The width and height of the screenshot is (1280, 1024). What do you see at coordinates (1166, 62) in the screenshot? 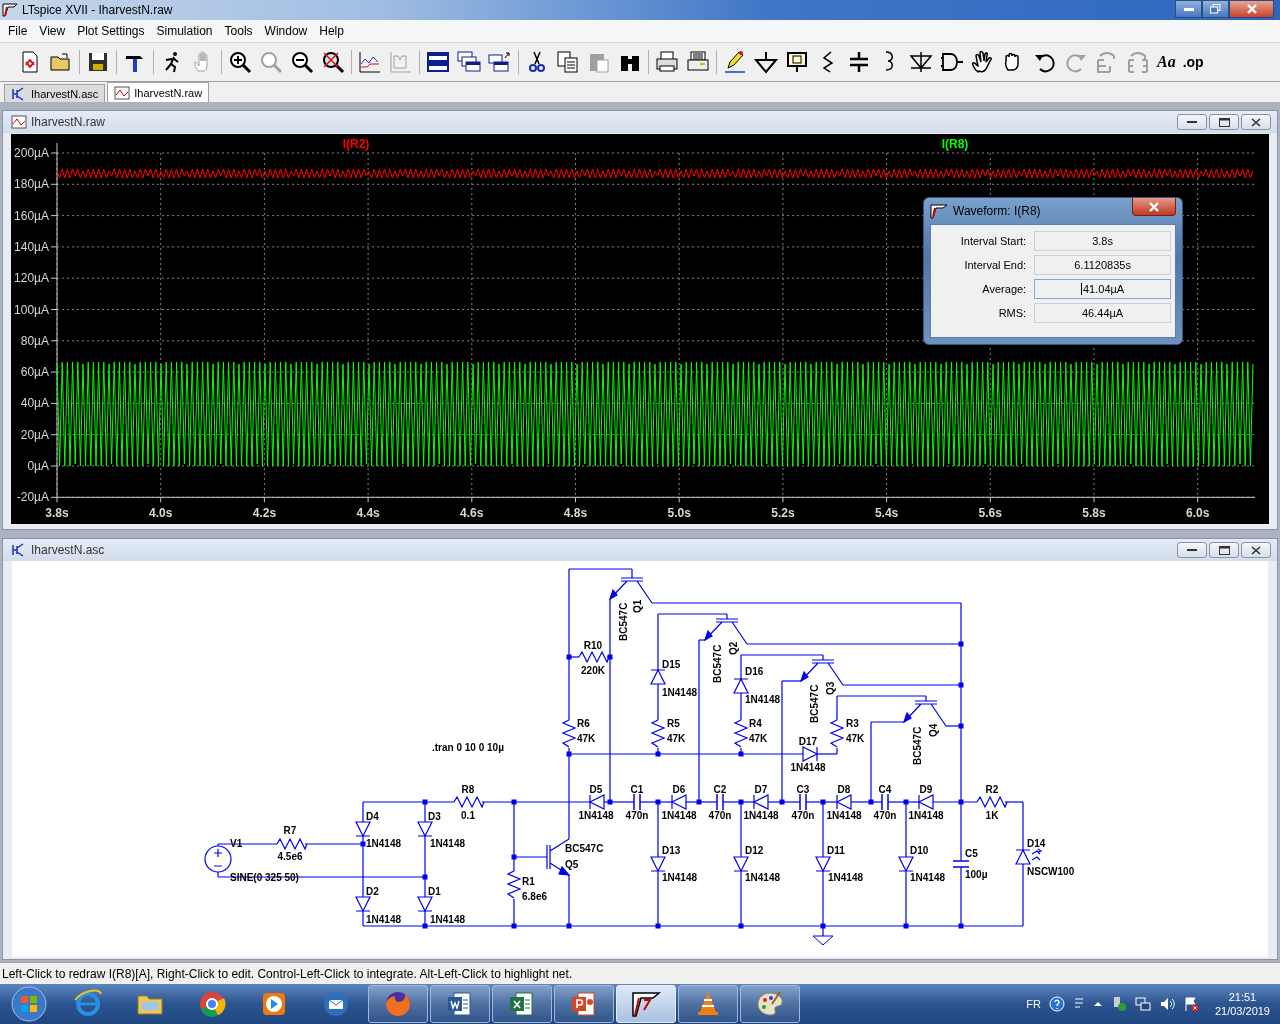
I see `text-button: Aa` at bounding box center [1166, 62].